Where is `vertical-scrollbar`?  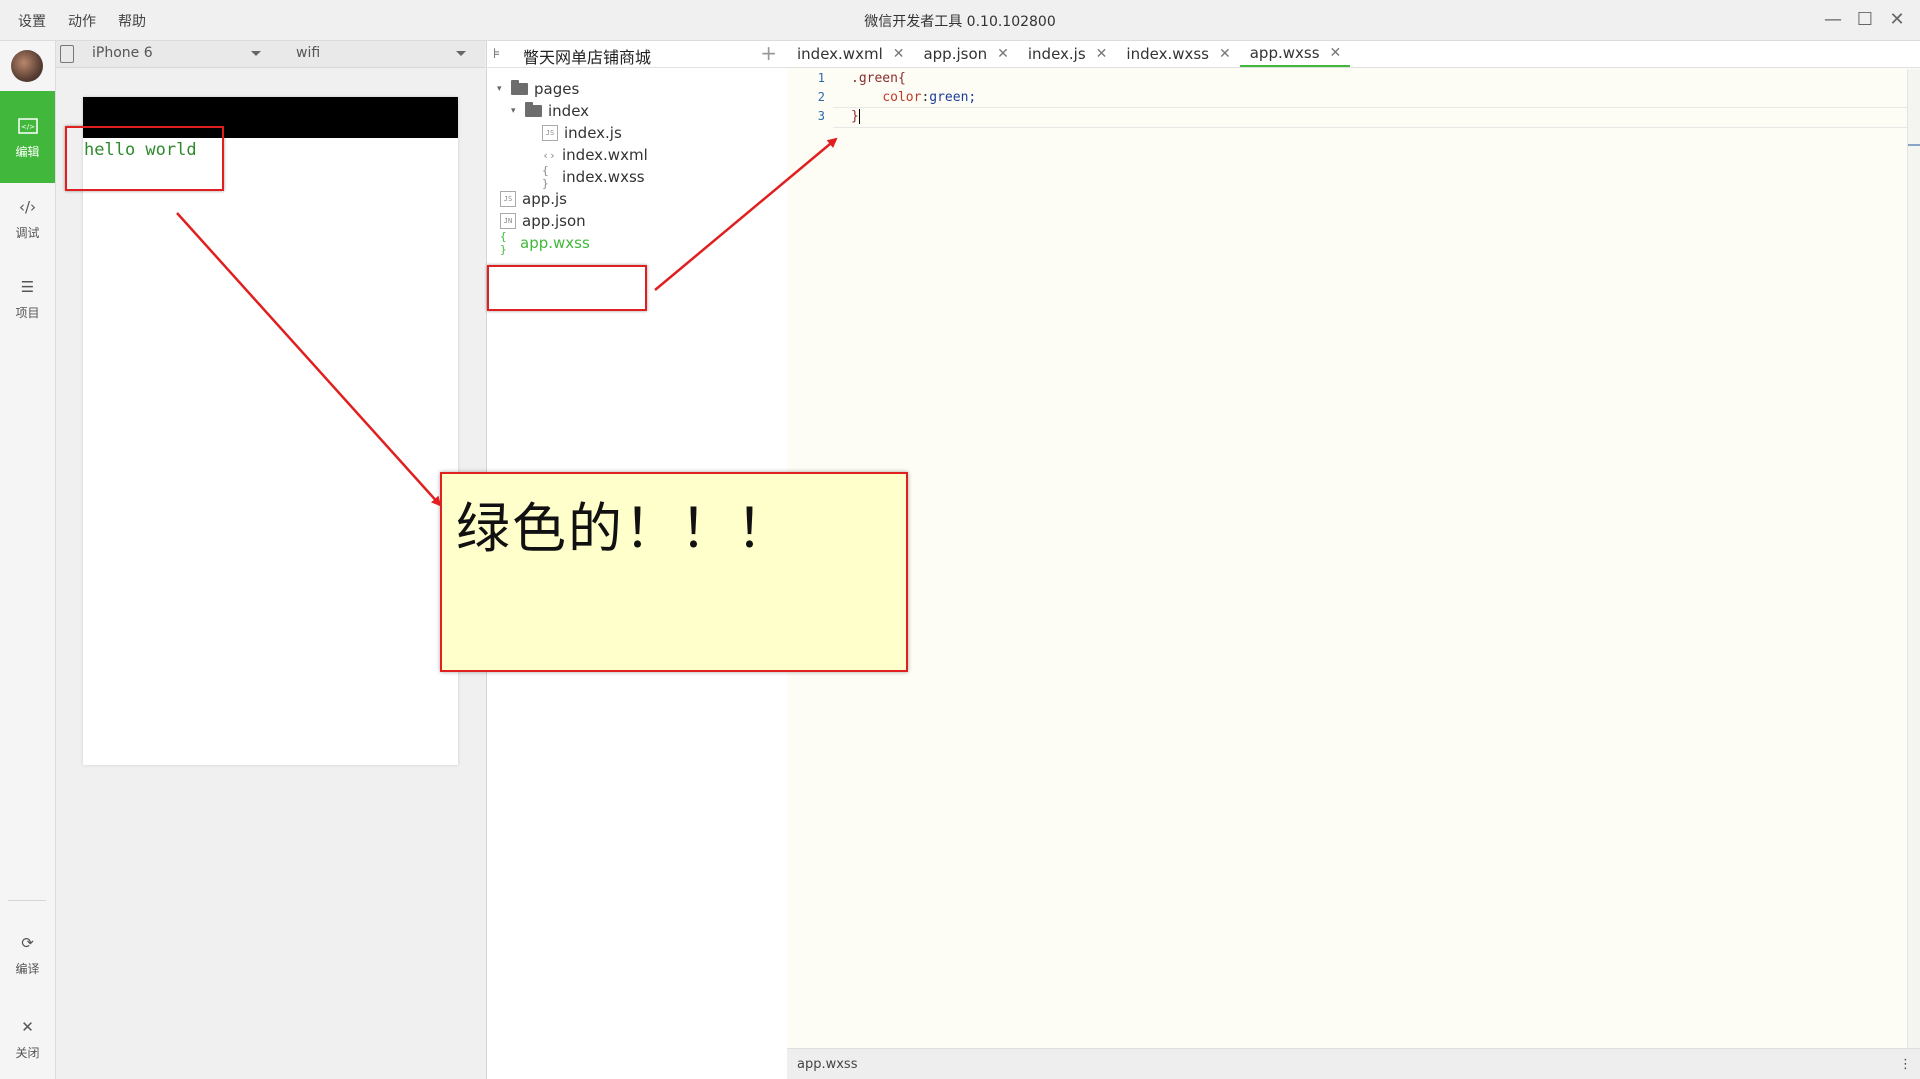
vertical-scrollbar is located at coordinates (1913, 559).